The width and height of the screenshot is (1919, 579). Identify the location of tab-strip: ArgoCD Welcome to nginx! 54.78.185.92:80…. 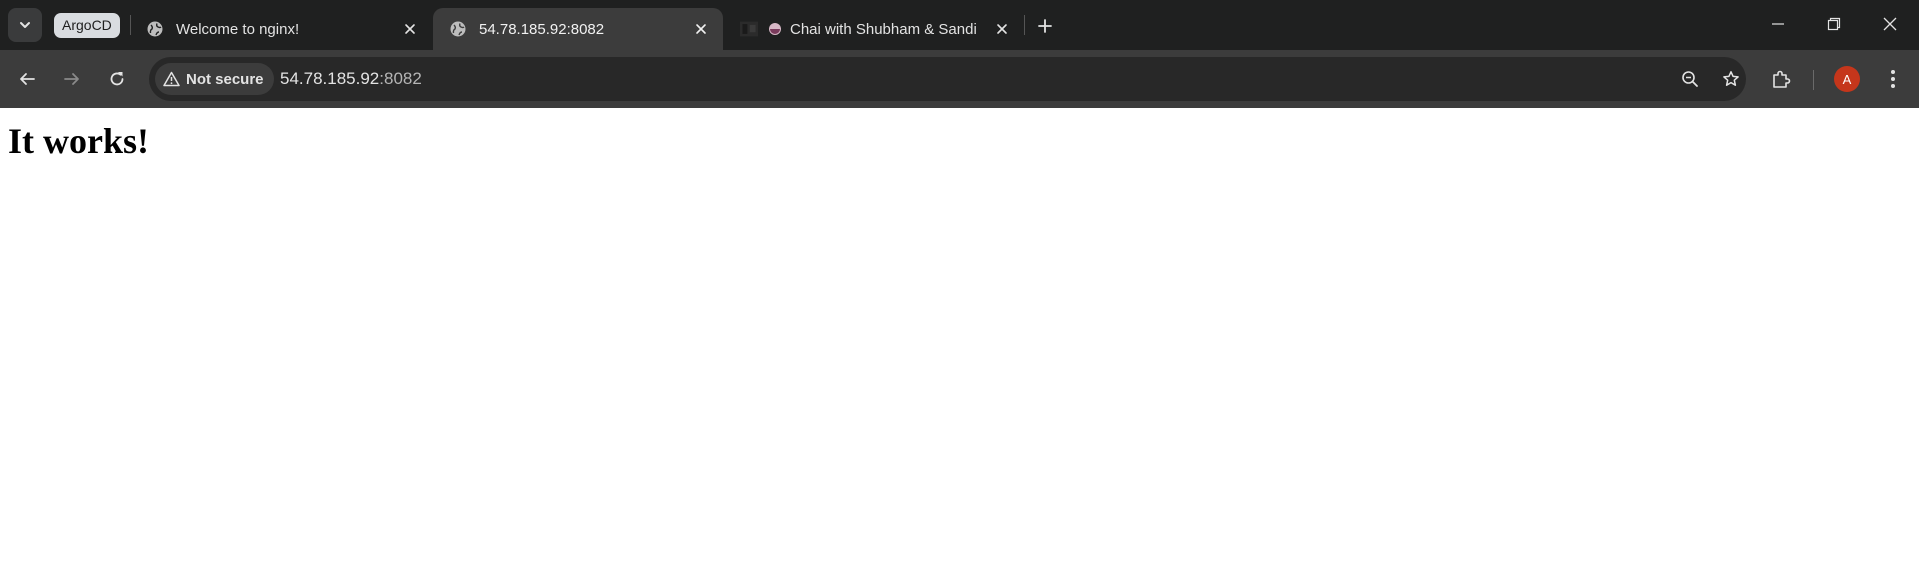
(959, 25).